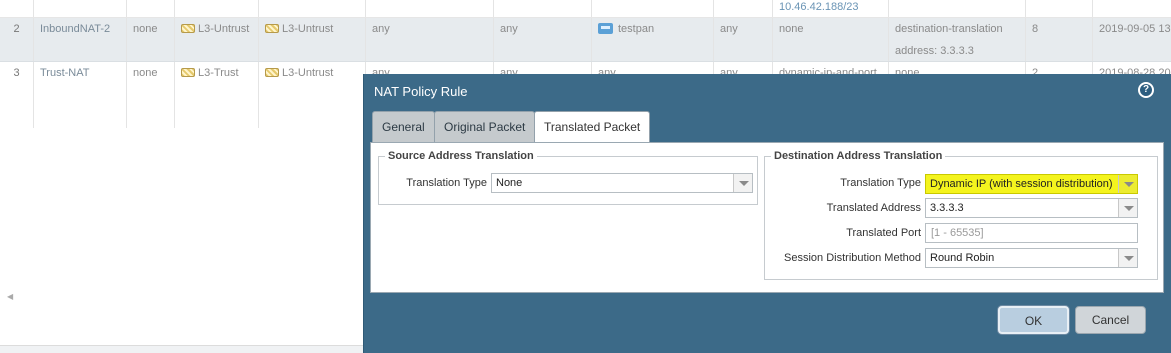  I want to click on source-zone: L3-Trust, so click(218, 73).